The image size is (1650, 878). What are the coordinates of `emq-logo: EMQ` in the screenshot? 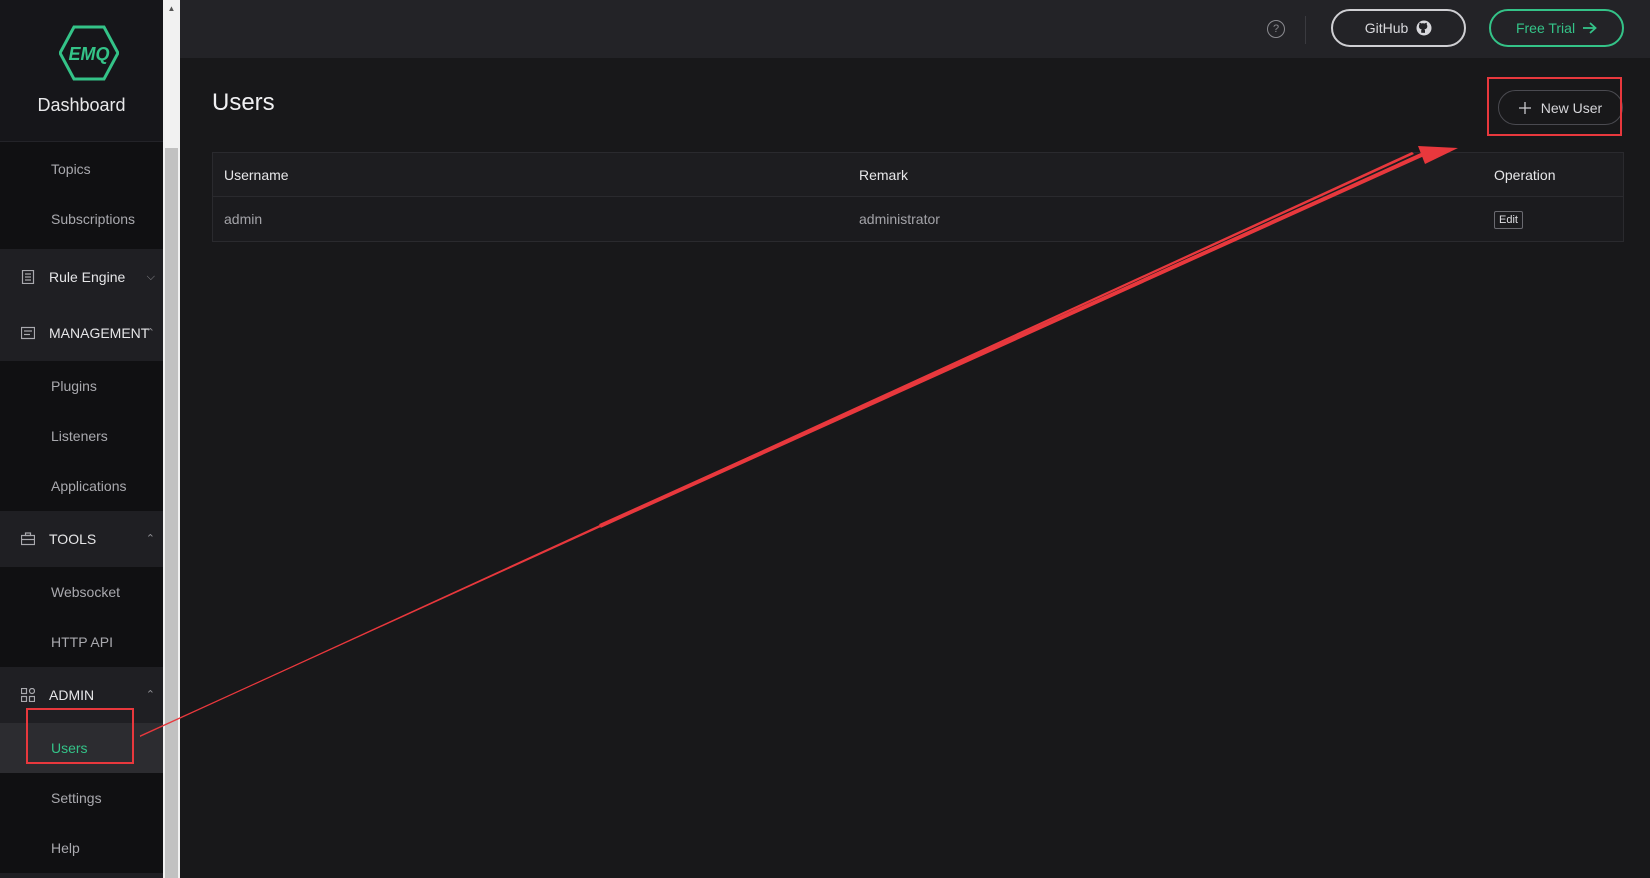 It's located at (89, 53).